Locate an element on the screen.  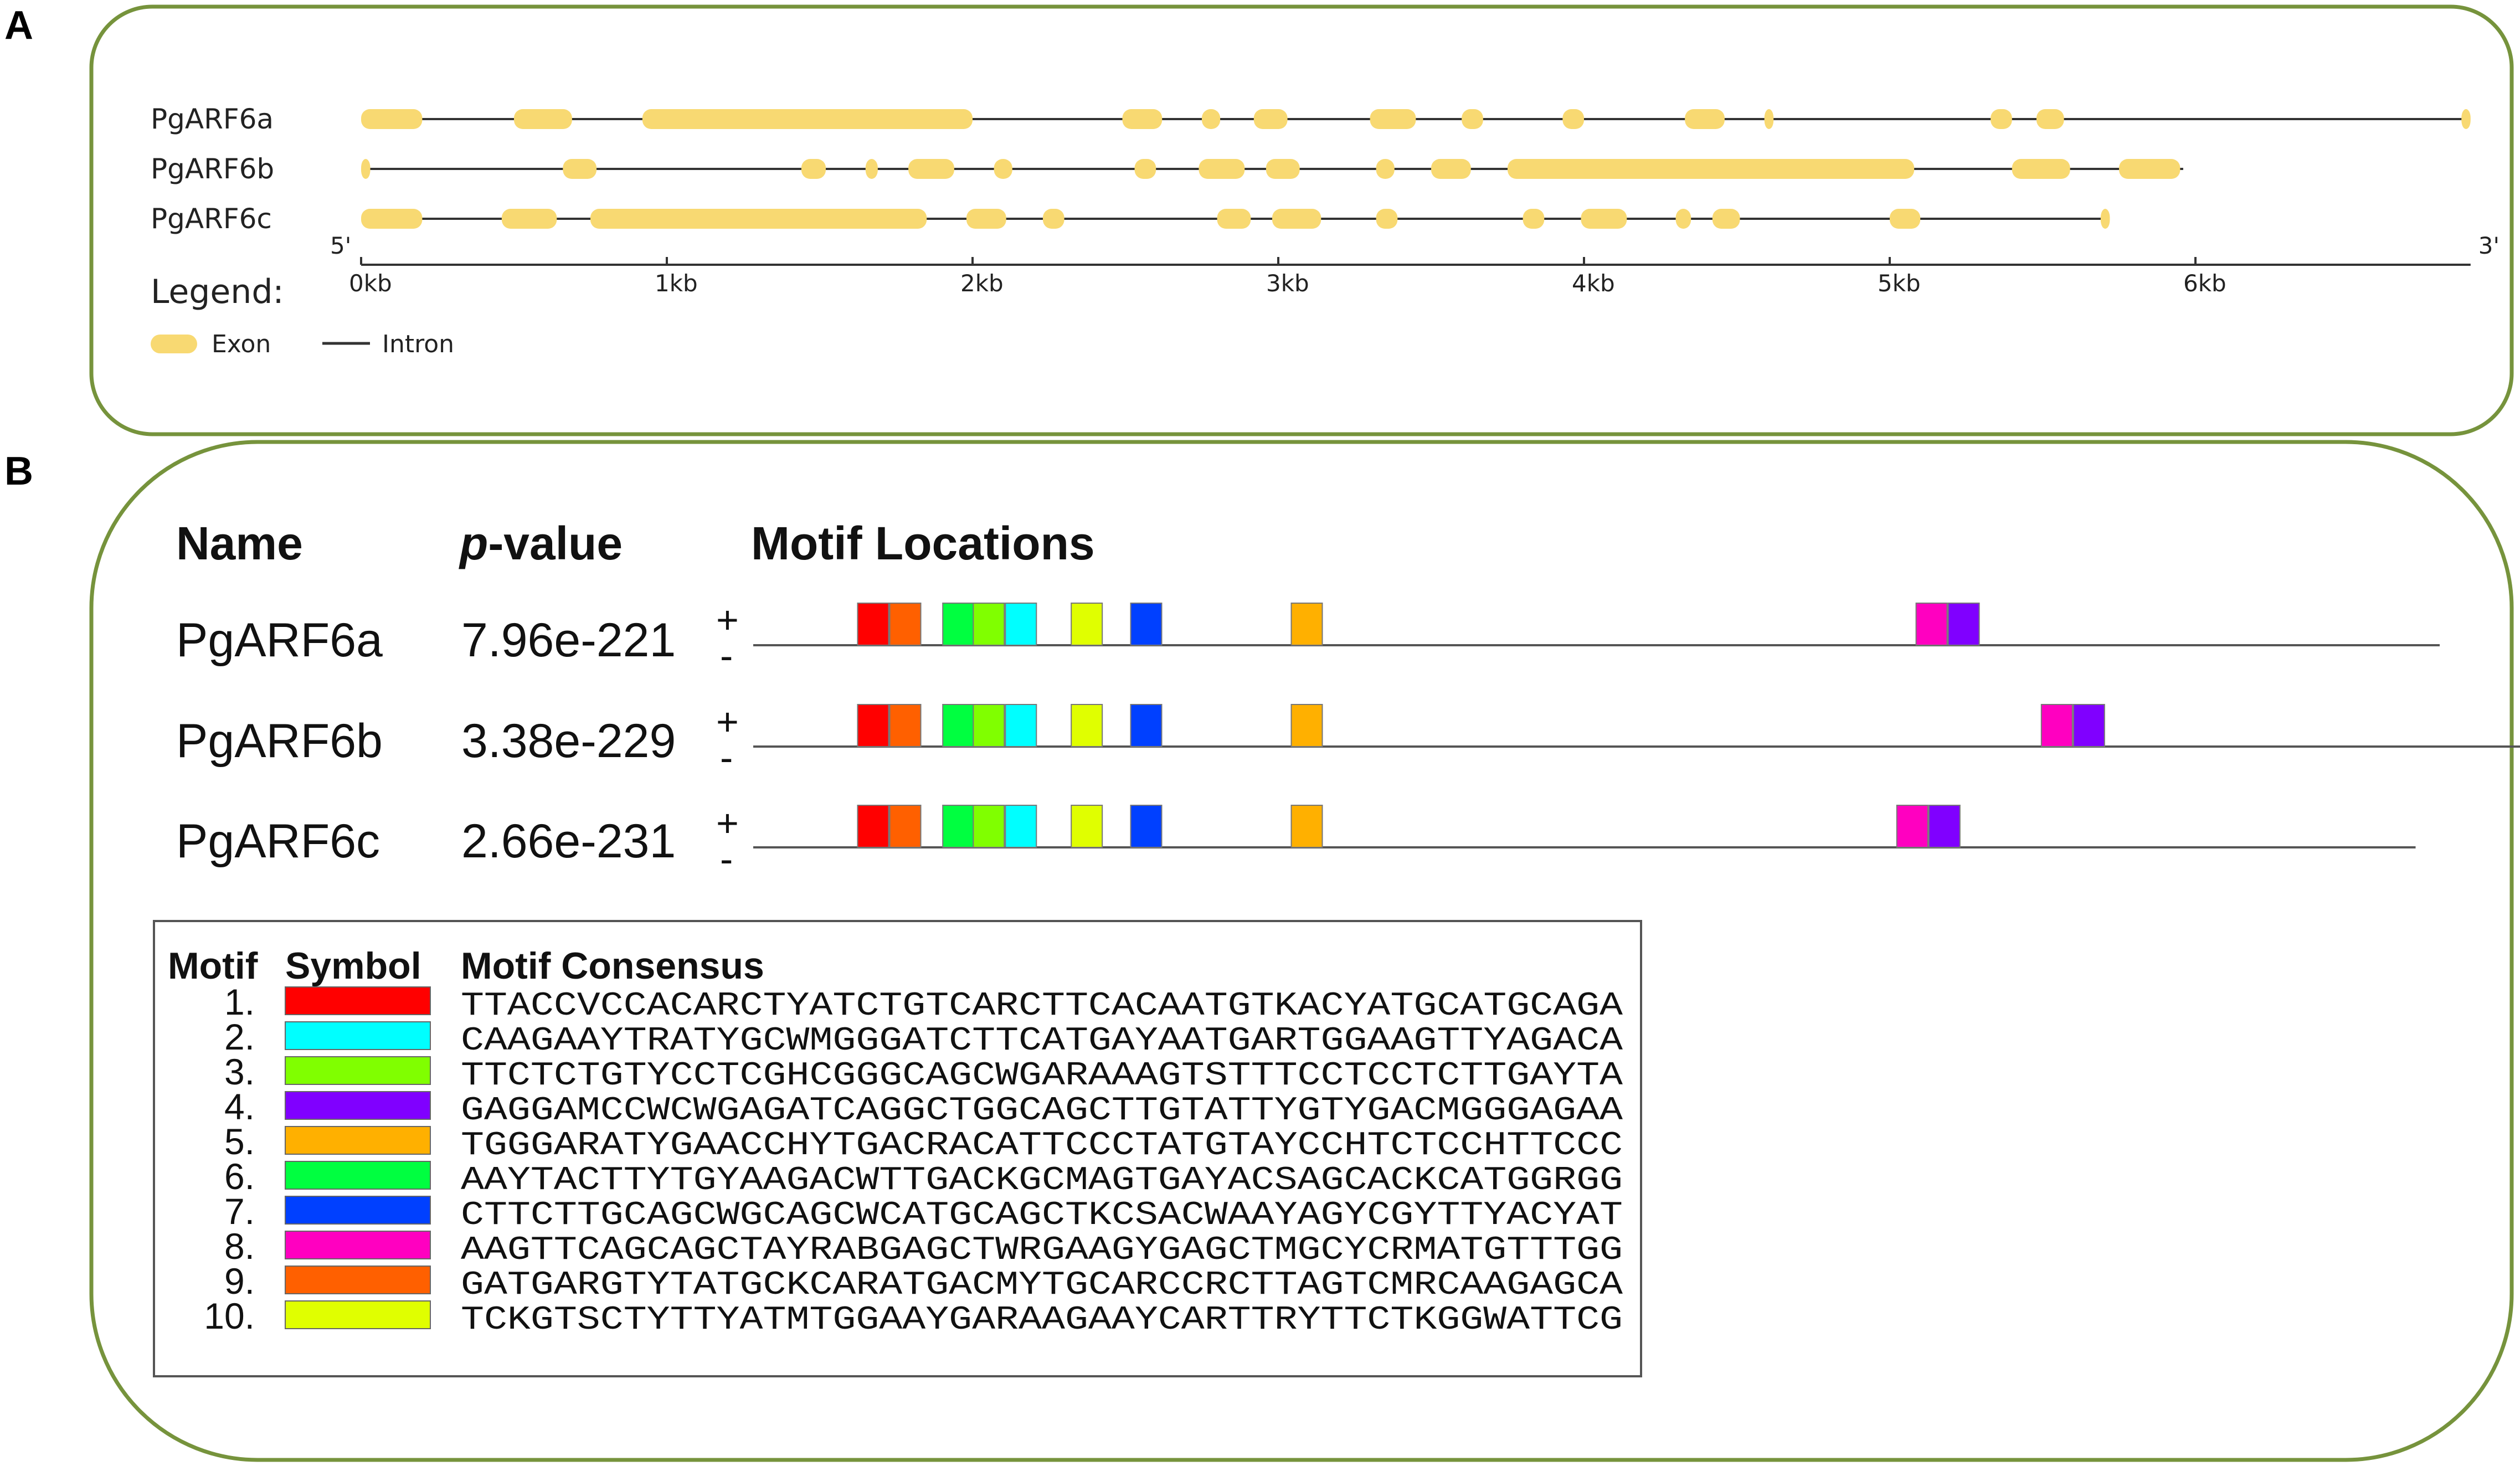
motif-5-block is located at coordinates (1307, 725).